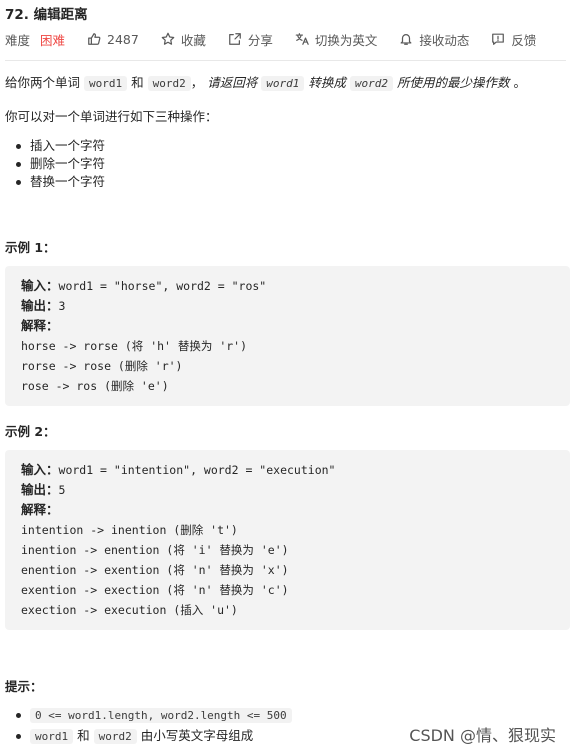 The width and height of the screenshot is (570, 753). I want to click on example1-title: 示例 1：, so click(30, 247).